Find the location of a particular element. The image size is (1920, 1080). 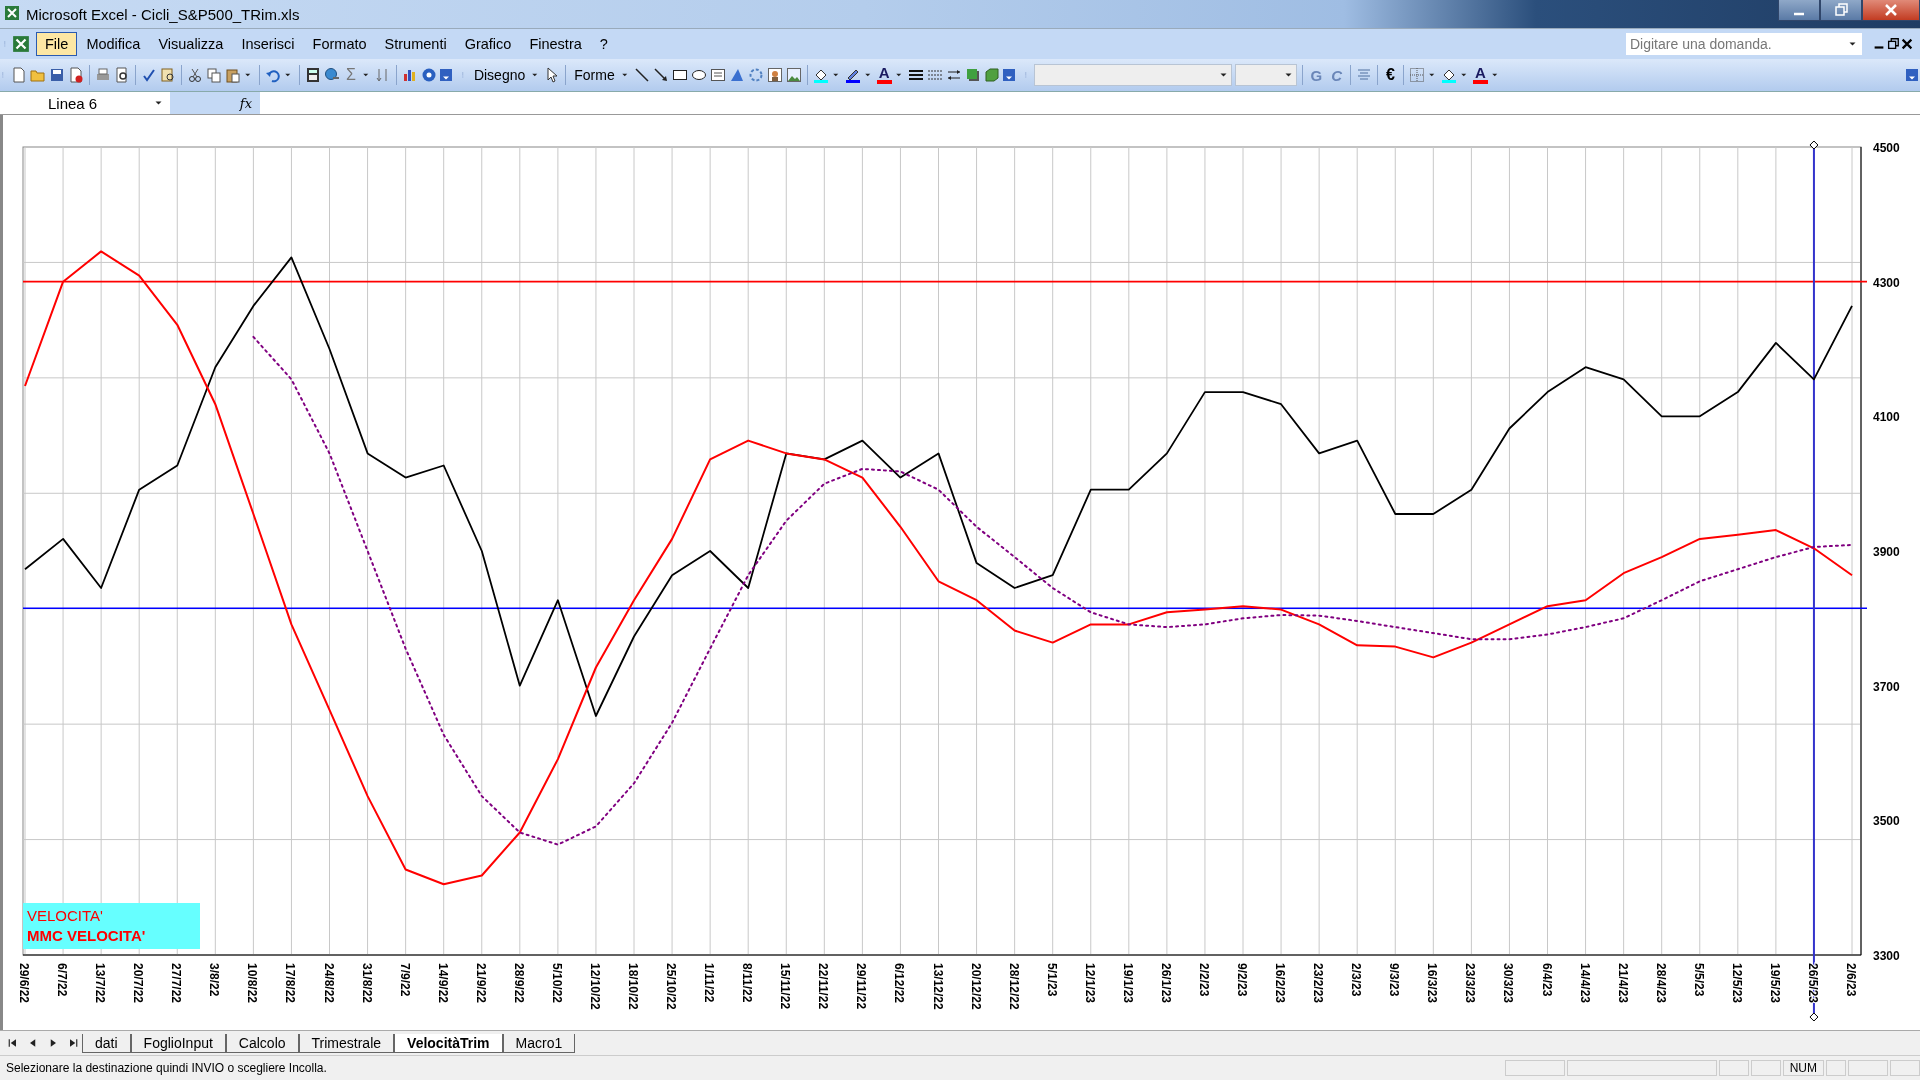

undo-icon is located at coordinates (273, 75).